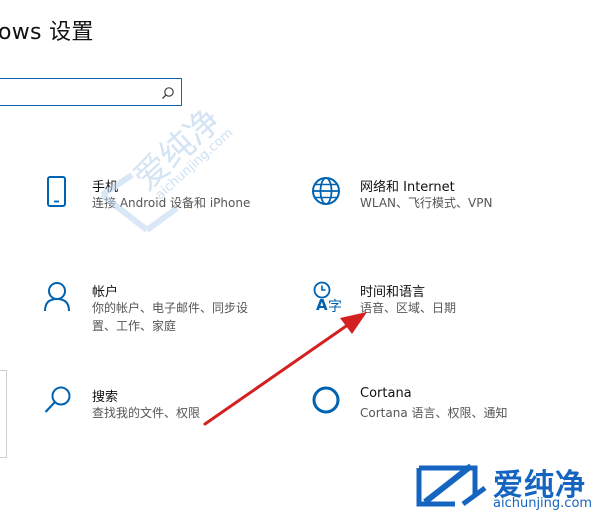 The image size is (613, 517). Describe the element at coordinates (386, 393) in the screenshot. I see `tile-title: Cortana` at that location.